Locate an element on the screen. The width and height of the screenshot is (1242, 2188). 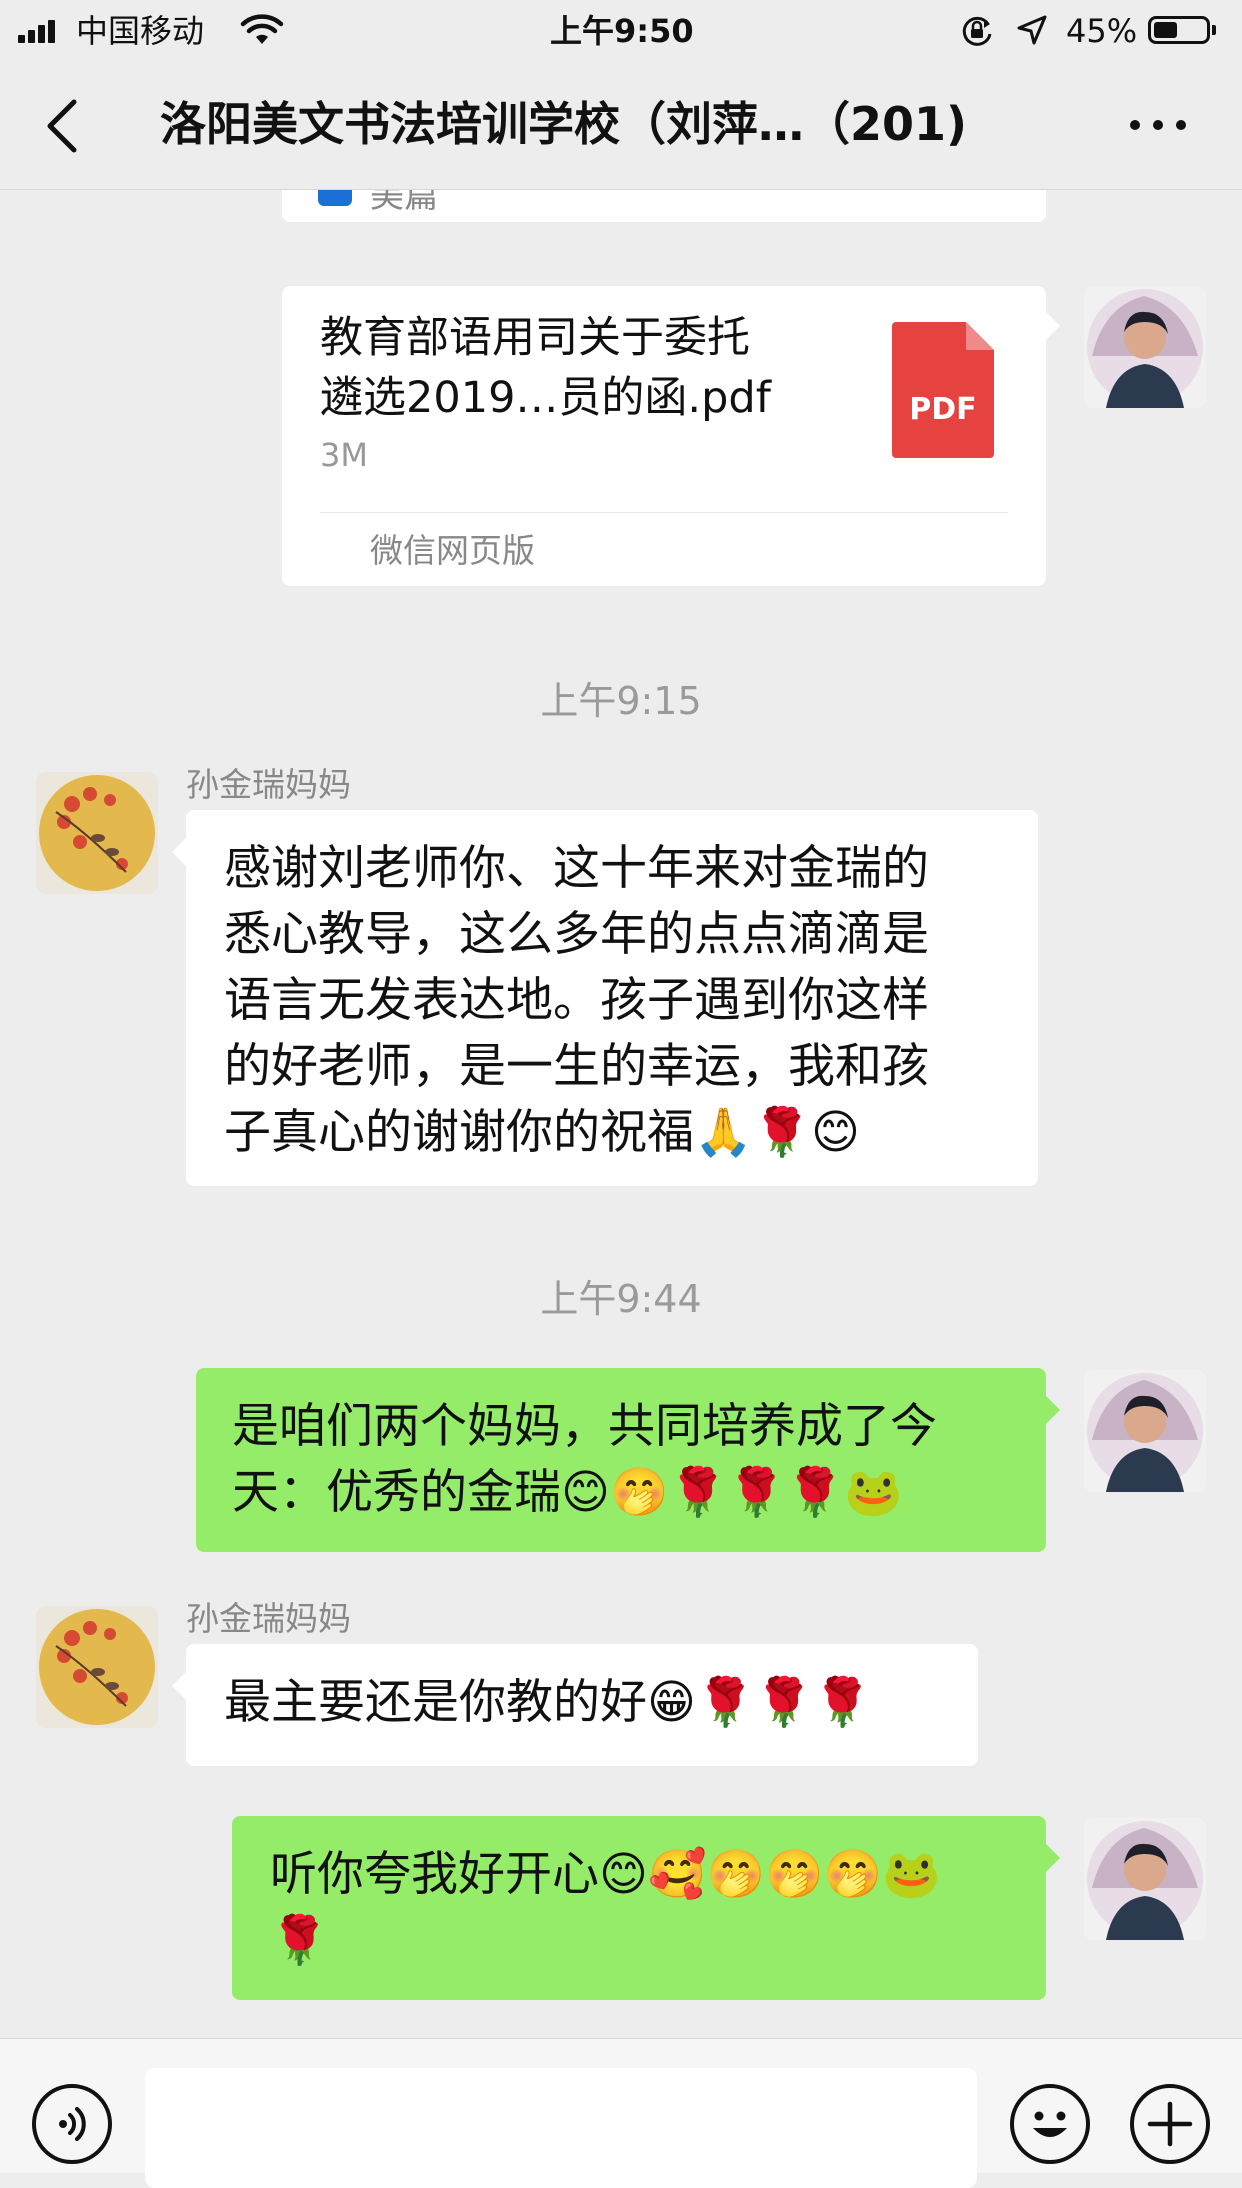
message-bubble: 是咱们两个妈妈，共同培养成了今 天：优秀的金瑞😊🤭🌹🌹🌹🐸 is located at coordinates (628, 1460).